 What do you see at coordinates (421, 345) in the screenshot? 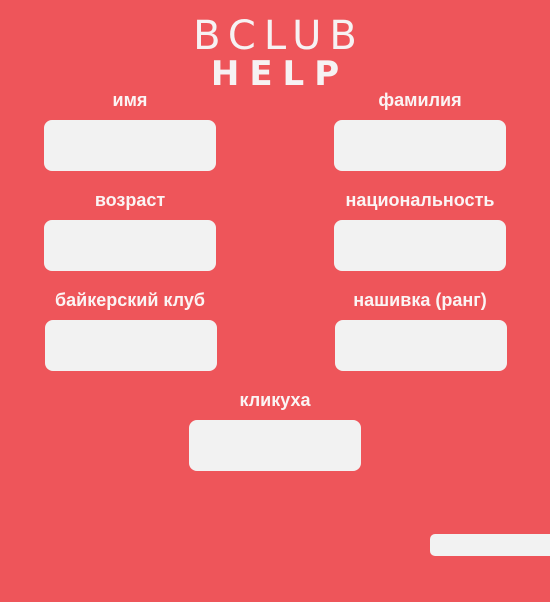
I see `patch-rank-input` at bounding box center [421, 345].